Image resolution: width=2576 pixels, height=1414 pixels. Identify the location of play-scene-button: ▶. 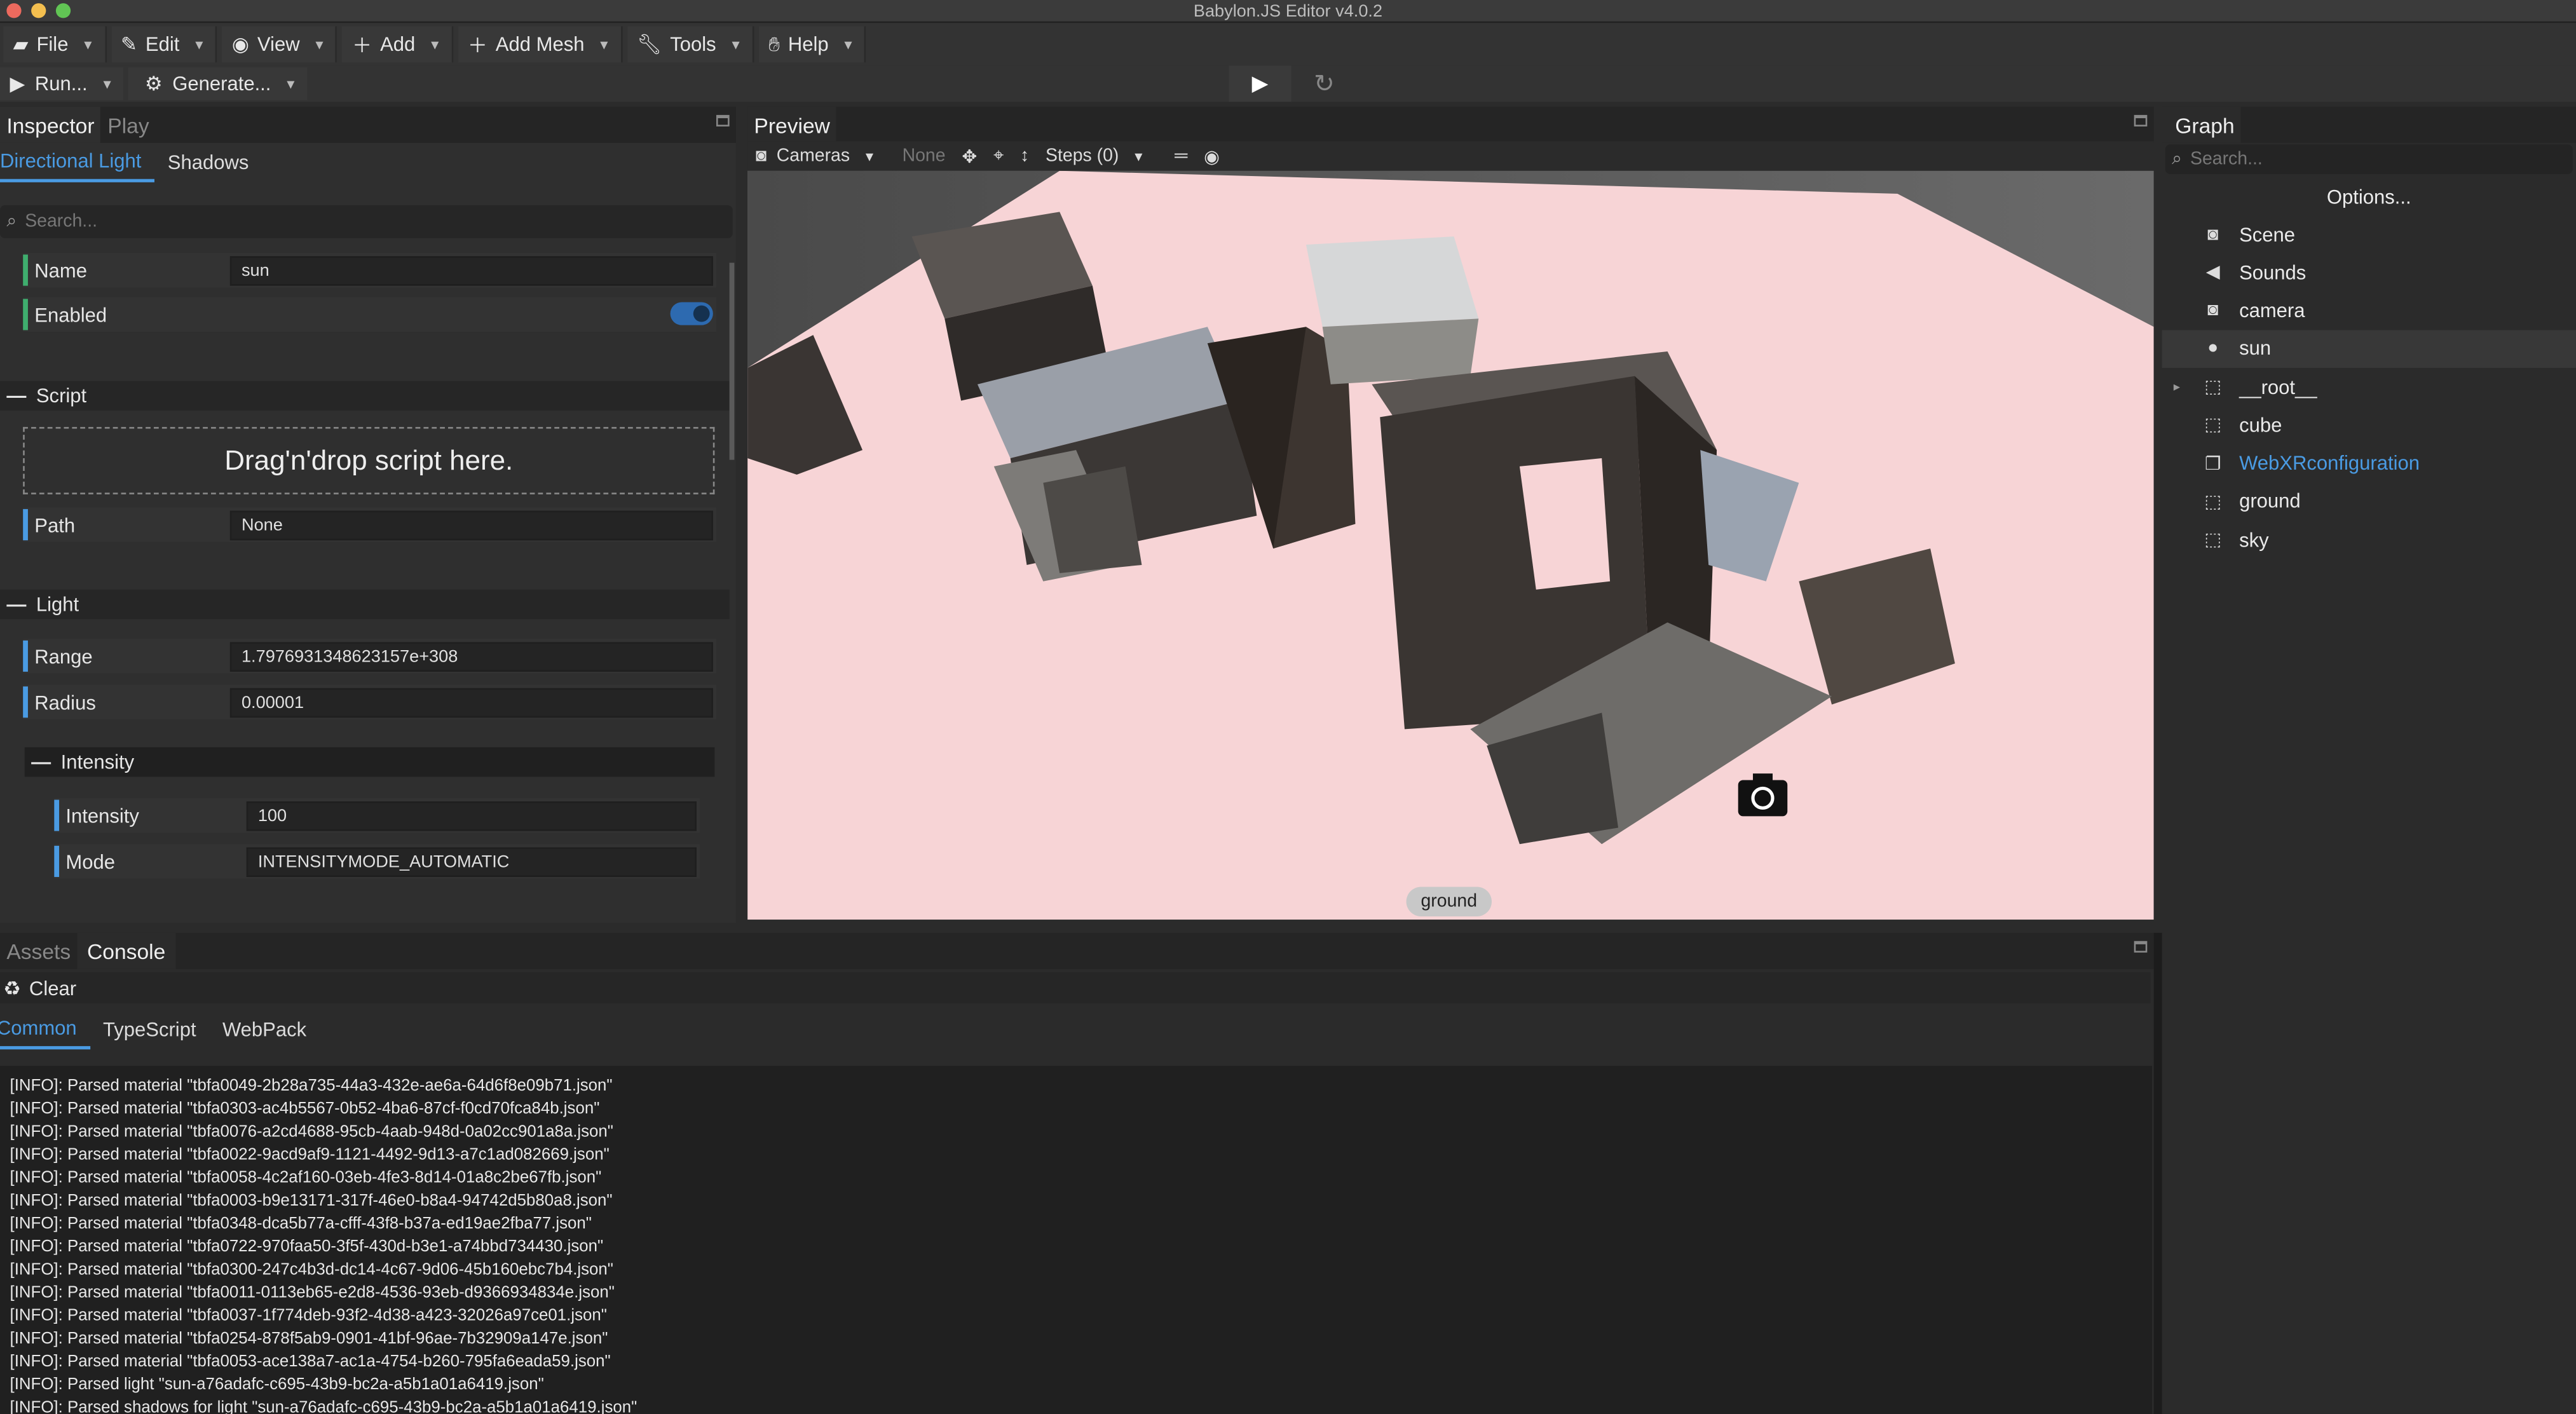
(1260, 84).